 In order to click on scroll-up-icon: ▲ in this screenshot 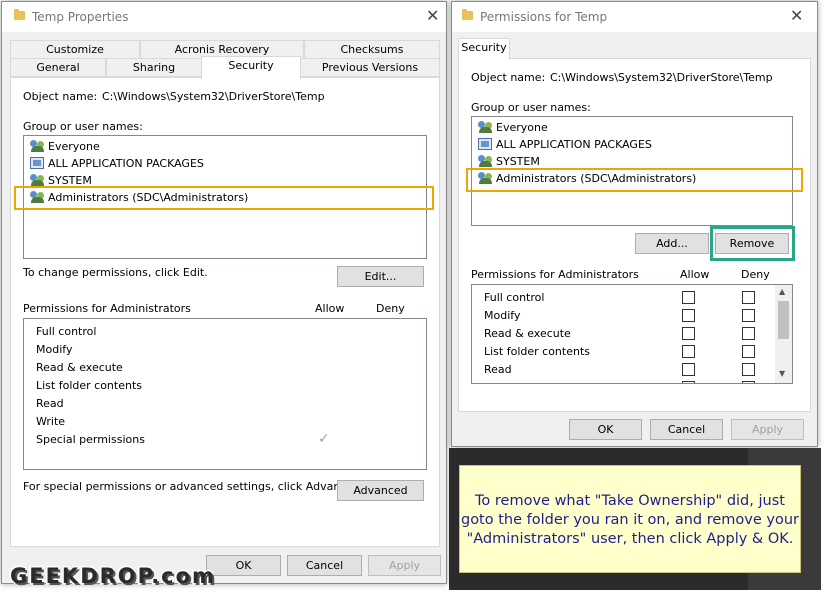, I will do `click(782, 291)`.